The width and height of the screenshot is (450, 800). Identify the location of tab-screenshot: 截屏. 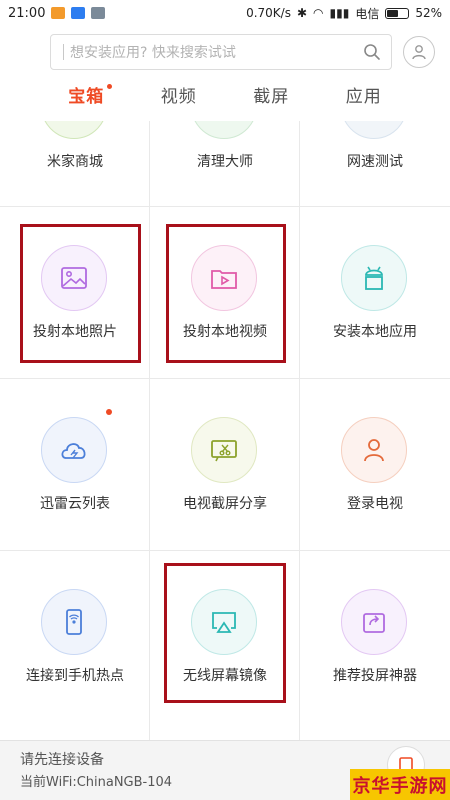
(271, 101).